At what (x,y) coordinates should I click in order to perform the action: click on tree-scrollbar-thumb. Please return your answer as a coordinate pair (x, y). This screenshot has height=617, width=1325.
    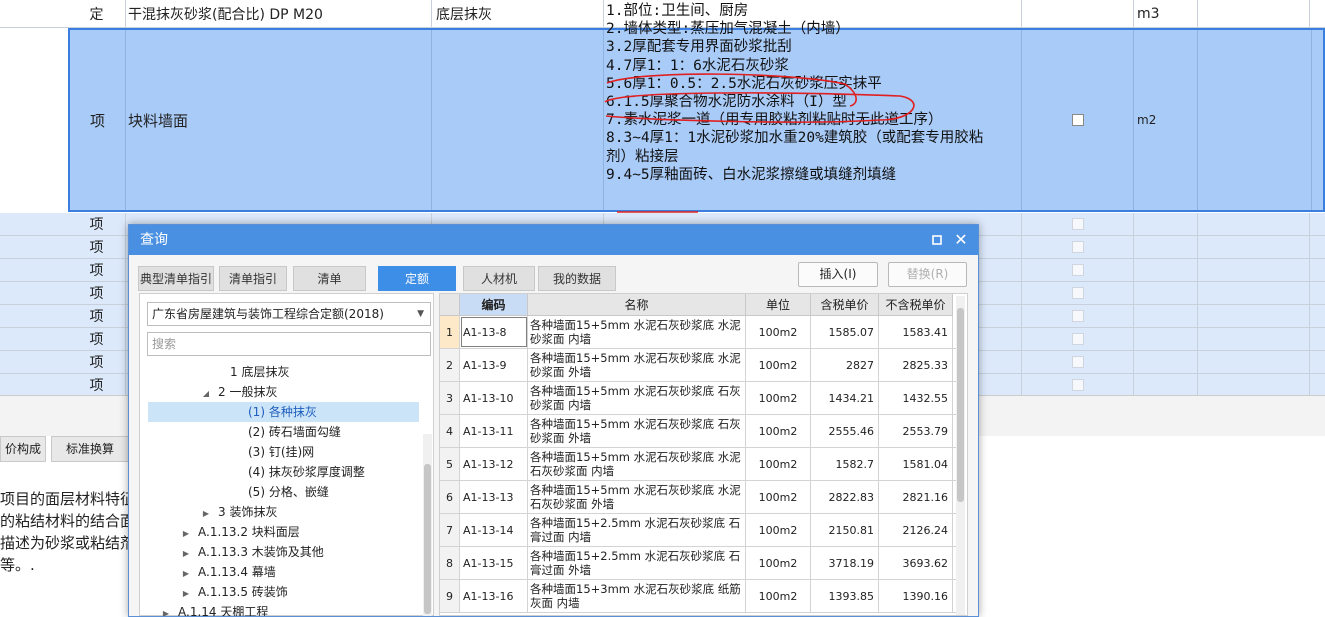
    Looking at the image, I should click on (427, 539).